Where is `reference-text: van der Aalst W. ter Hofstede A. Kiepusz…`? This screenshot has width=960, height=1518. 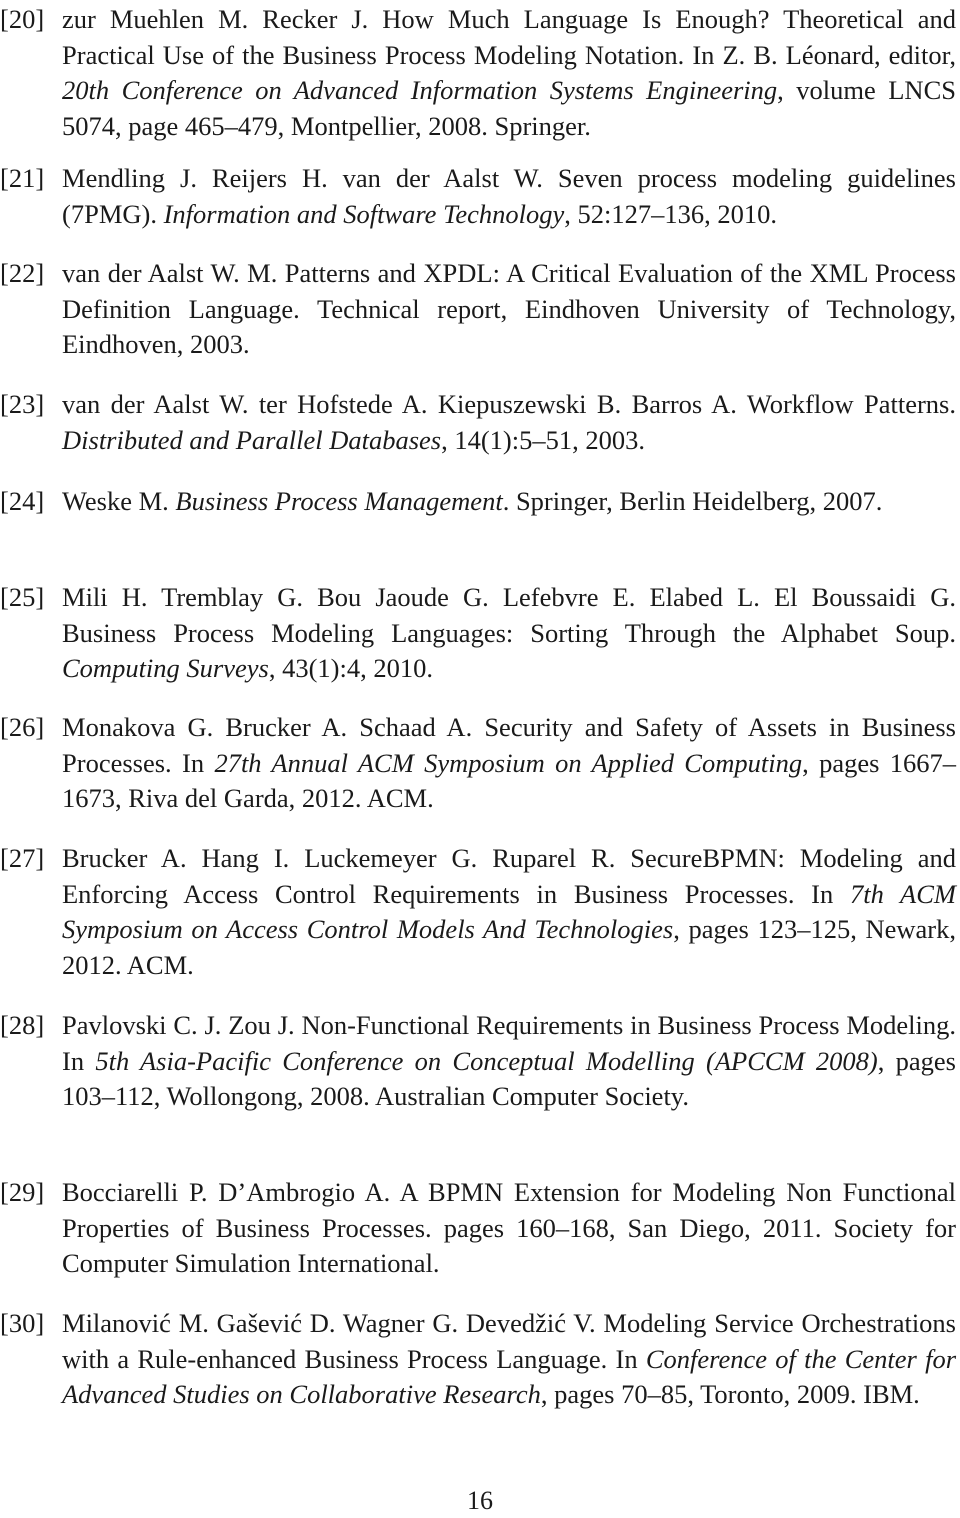 reference-text: van der Aalst W. ter Hofstede A. Kiepusz… is located at coordinates (509, 422).